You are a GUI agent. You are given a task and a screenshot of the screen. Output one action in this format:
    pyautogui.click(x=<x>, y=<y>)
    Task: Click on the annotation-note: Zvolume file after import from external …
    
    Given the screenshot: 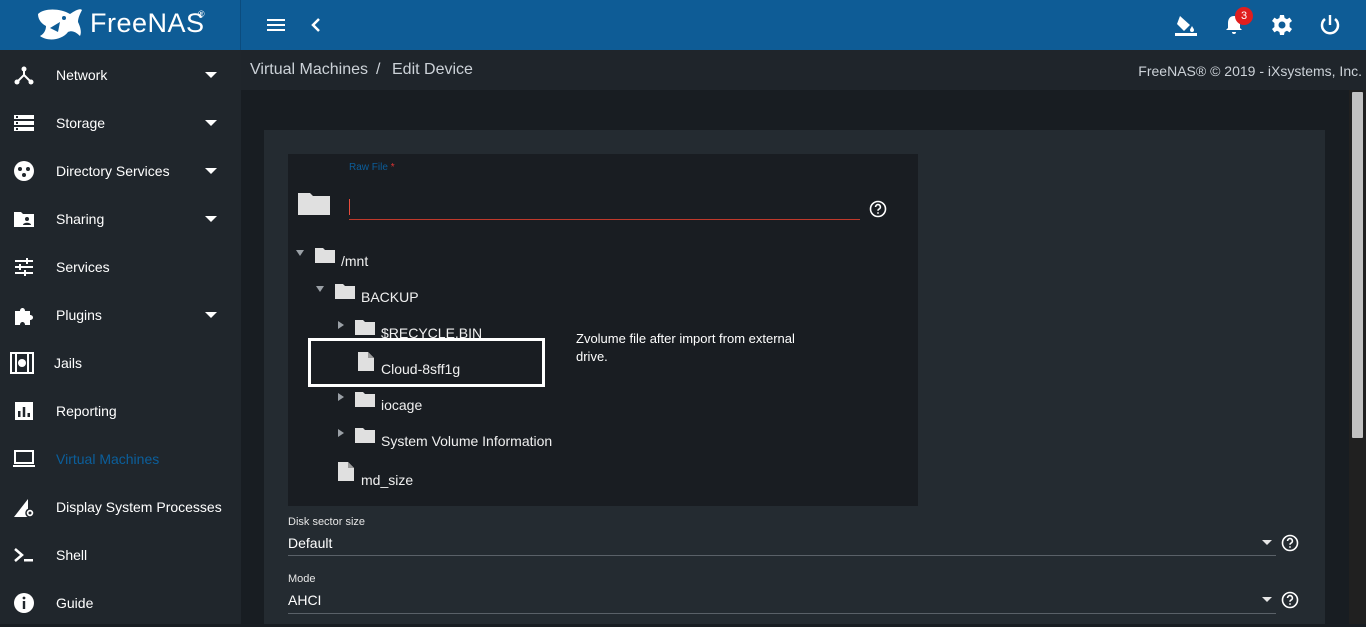 What is the action you would take?
    pyautogui.click(x=685, y=347)
    